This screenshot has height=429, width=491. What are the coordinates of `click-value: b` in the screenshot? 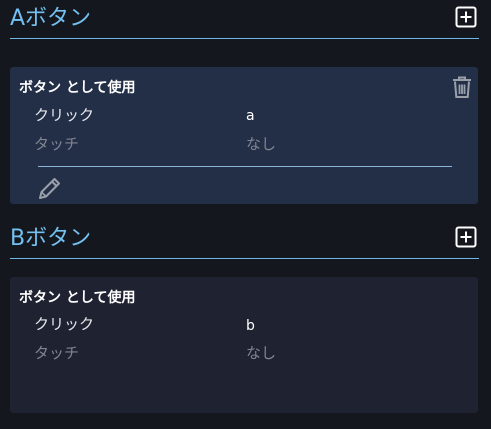 It's located at (250, 326).